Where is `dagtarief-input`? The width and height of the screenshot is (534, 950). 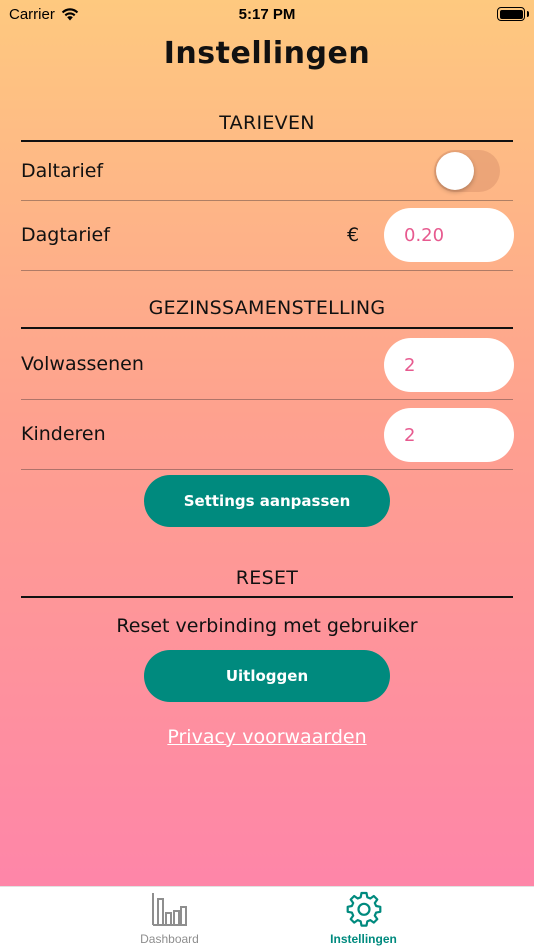
dagtarief-input is located at coordinates (449, 235).